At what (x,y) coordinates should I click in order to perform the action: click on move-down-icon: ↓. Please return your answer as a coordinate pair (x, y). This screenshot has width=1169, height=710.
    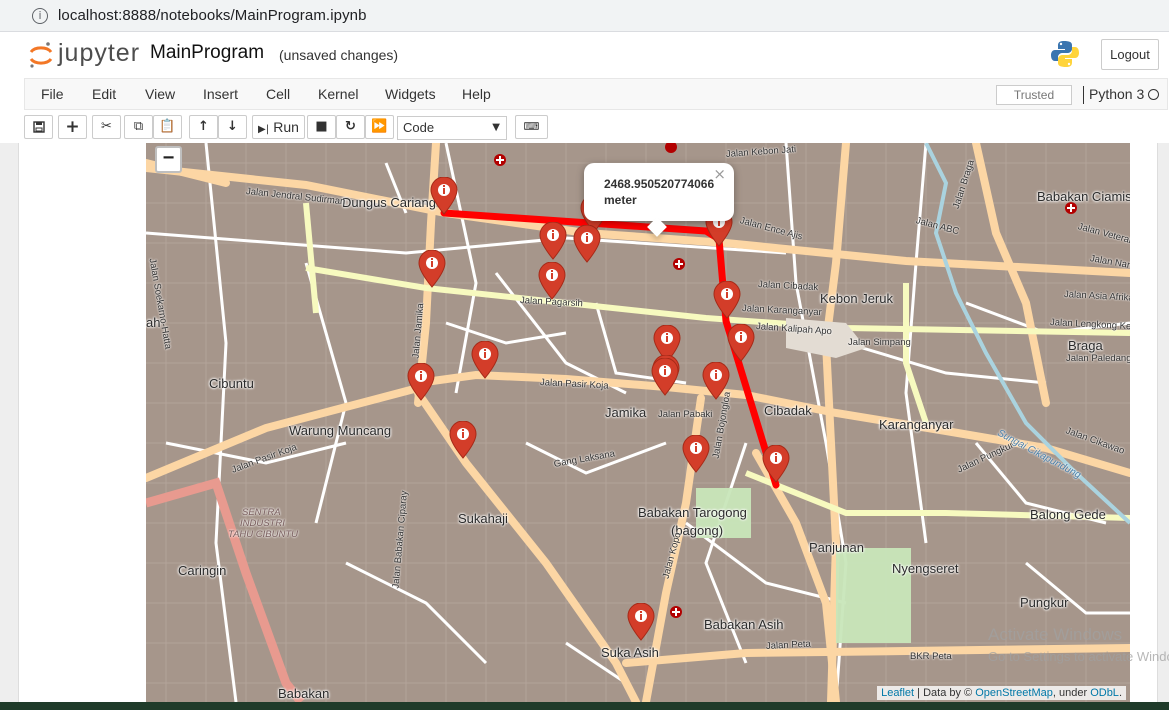
    Looking at the image, I should click on (232, 127).